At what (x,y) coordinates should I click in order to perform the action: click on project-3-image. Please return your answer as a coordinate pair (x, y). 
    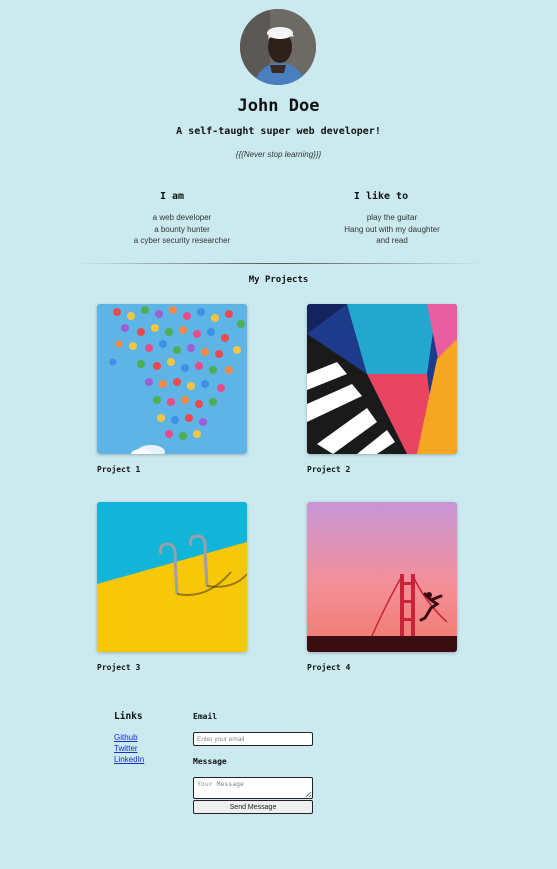
    Looking at the image, I should click on (172, 577).